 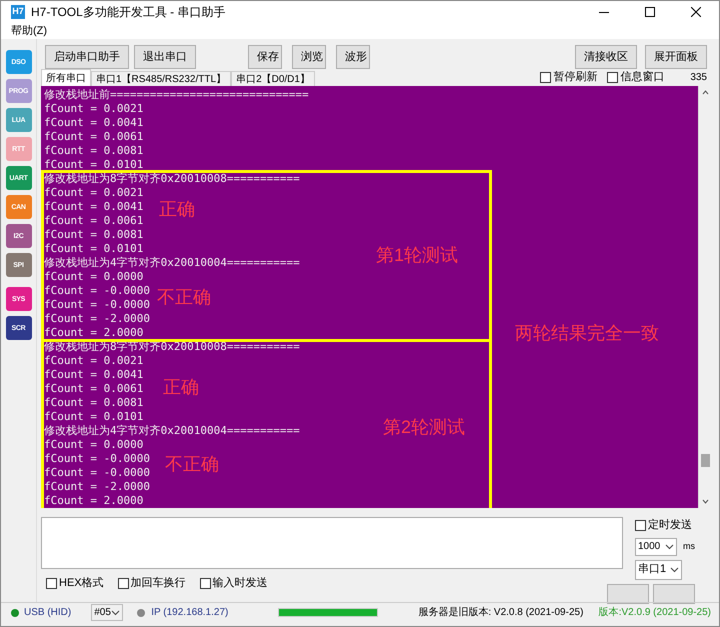 What do you see at coordinates (417, 255) in the screenshot?
I see `annotation: 第1轮测试` at bounding box center [417, 255].